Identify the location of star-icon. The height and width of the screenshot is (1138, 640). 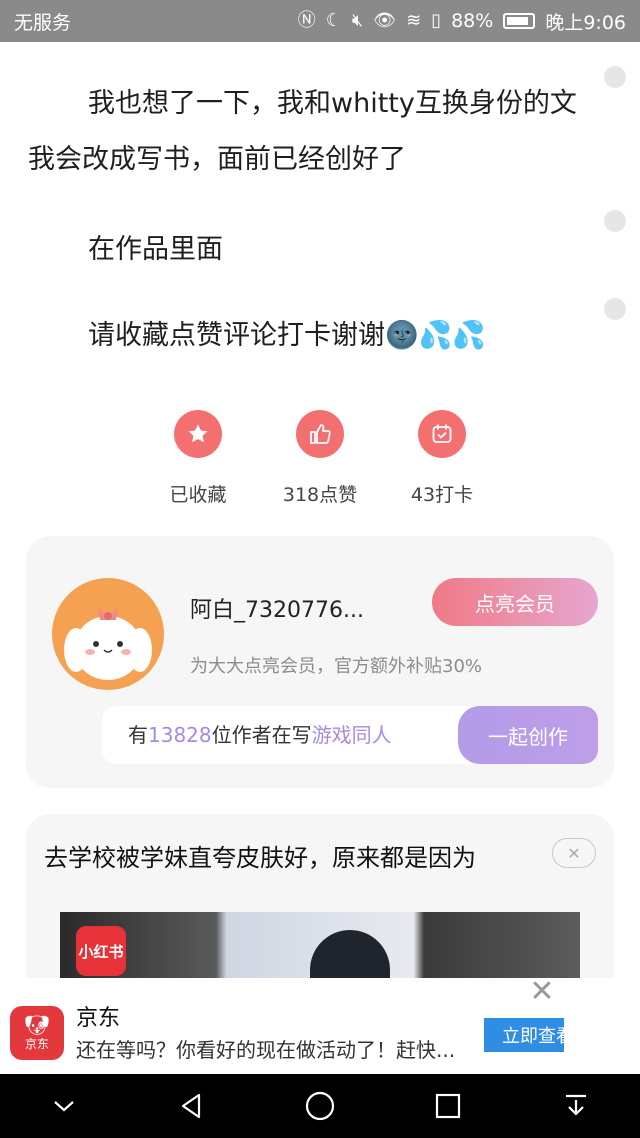
(198, 434).